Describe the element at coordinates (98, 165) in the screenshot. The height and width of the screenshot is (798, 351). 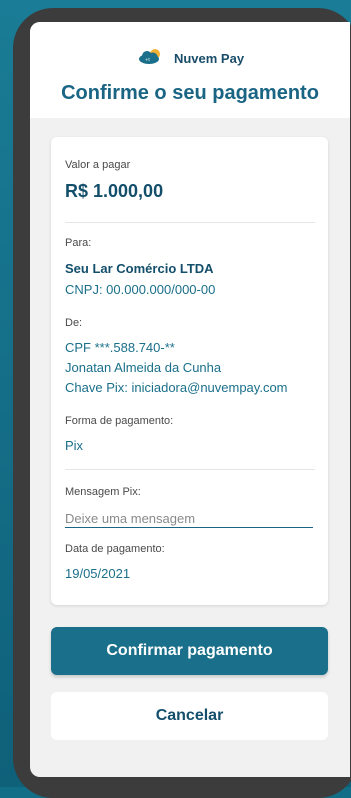
I see `amount-label: Valor a pagar` at that location.